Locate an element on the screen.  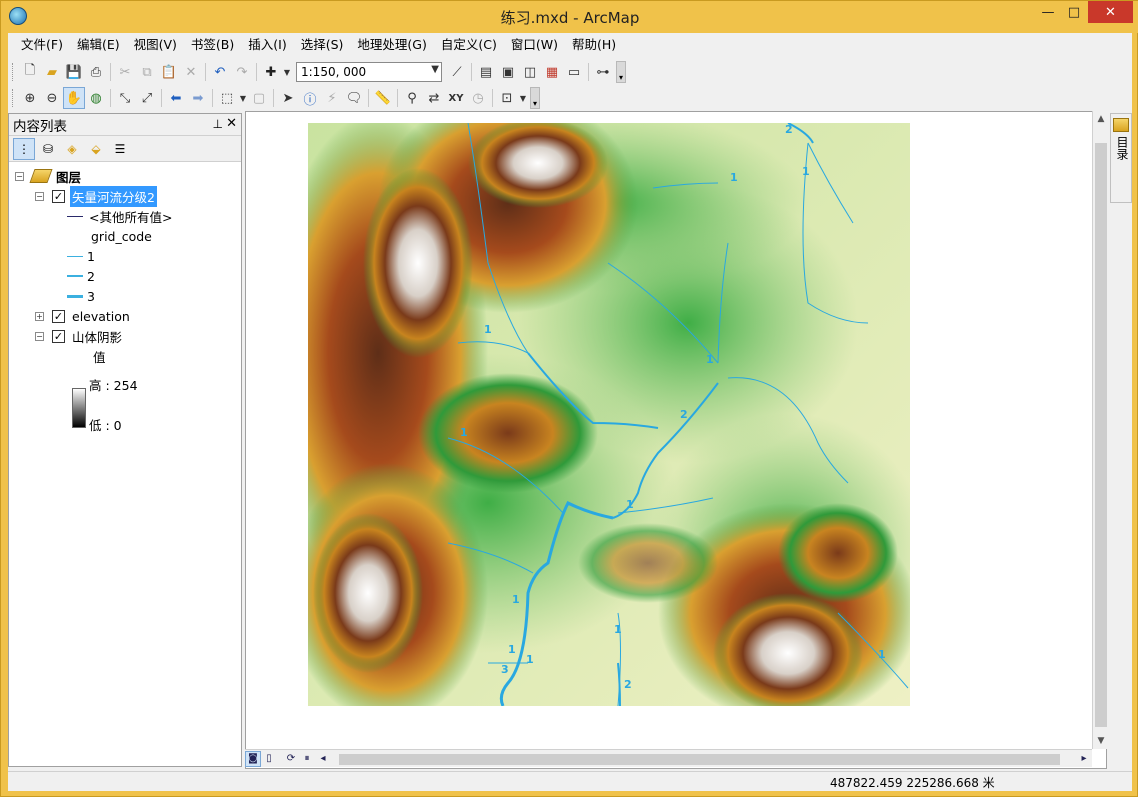
tree-row-layers-root: − 图层 is located at coordinates (48, 176).